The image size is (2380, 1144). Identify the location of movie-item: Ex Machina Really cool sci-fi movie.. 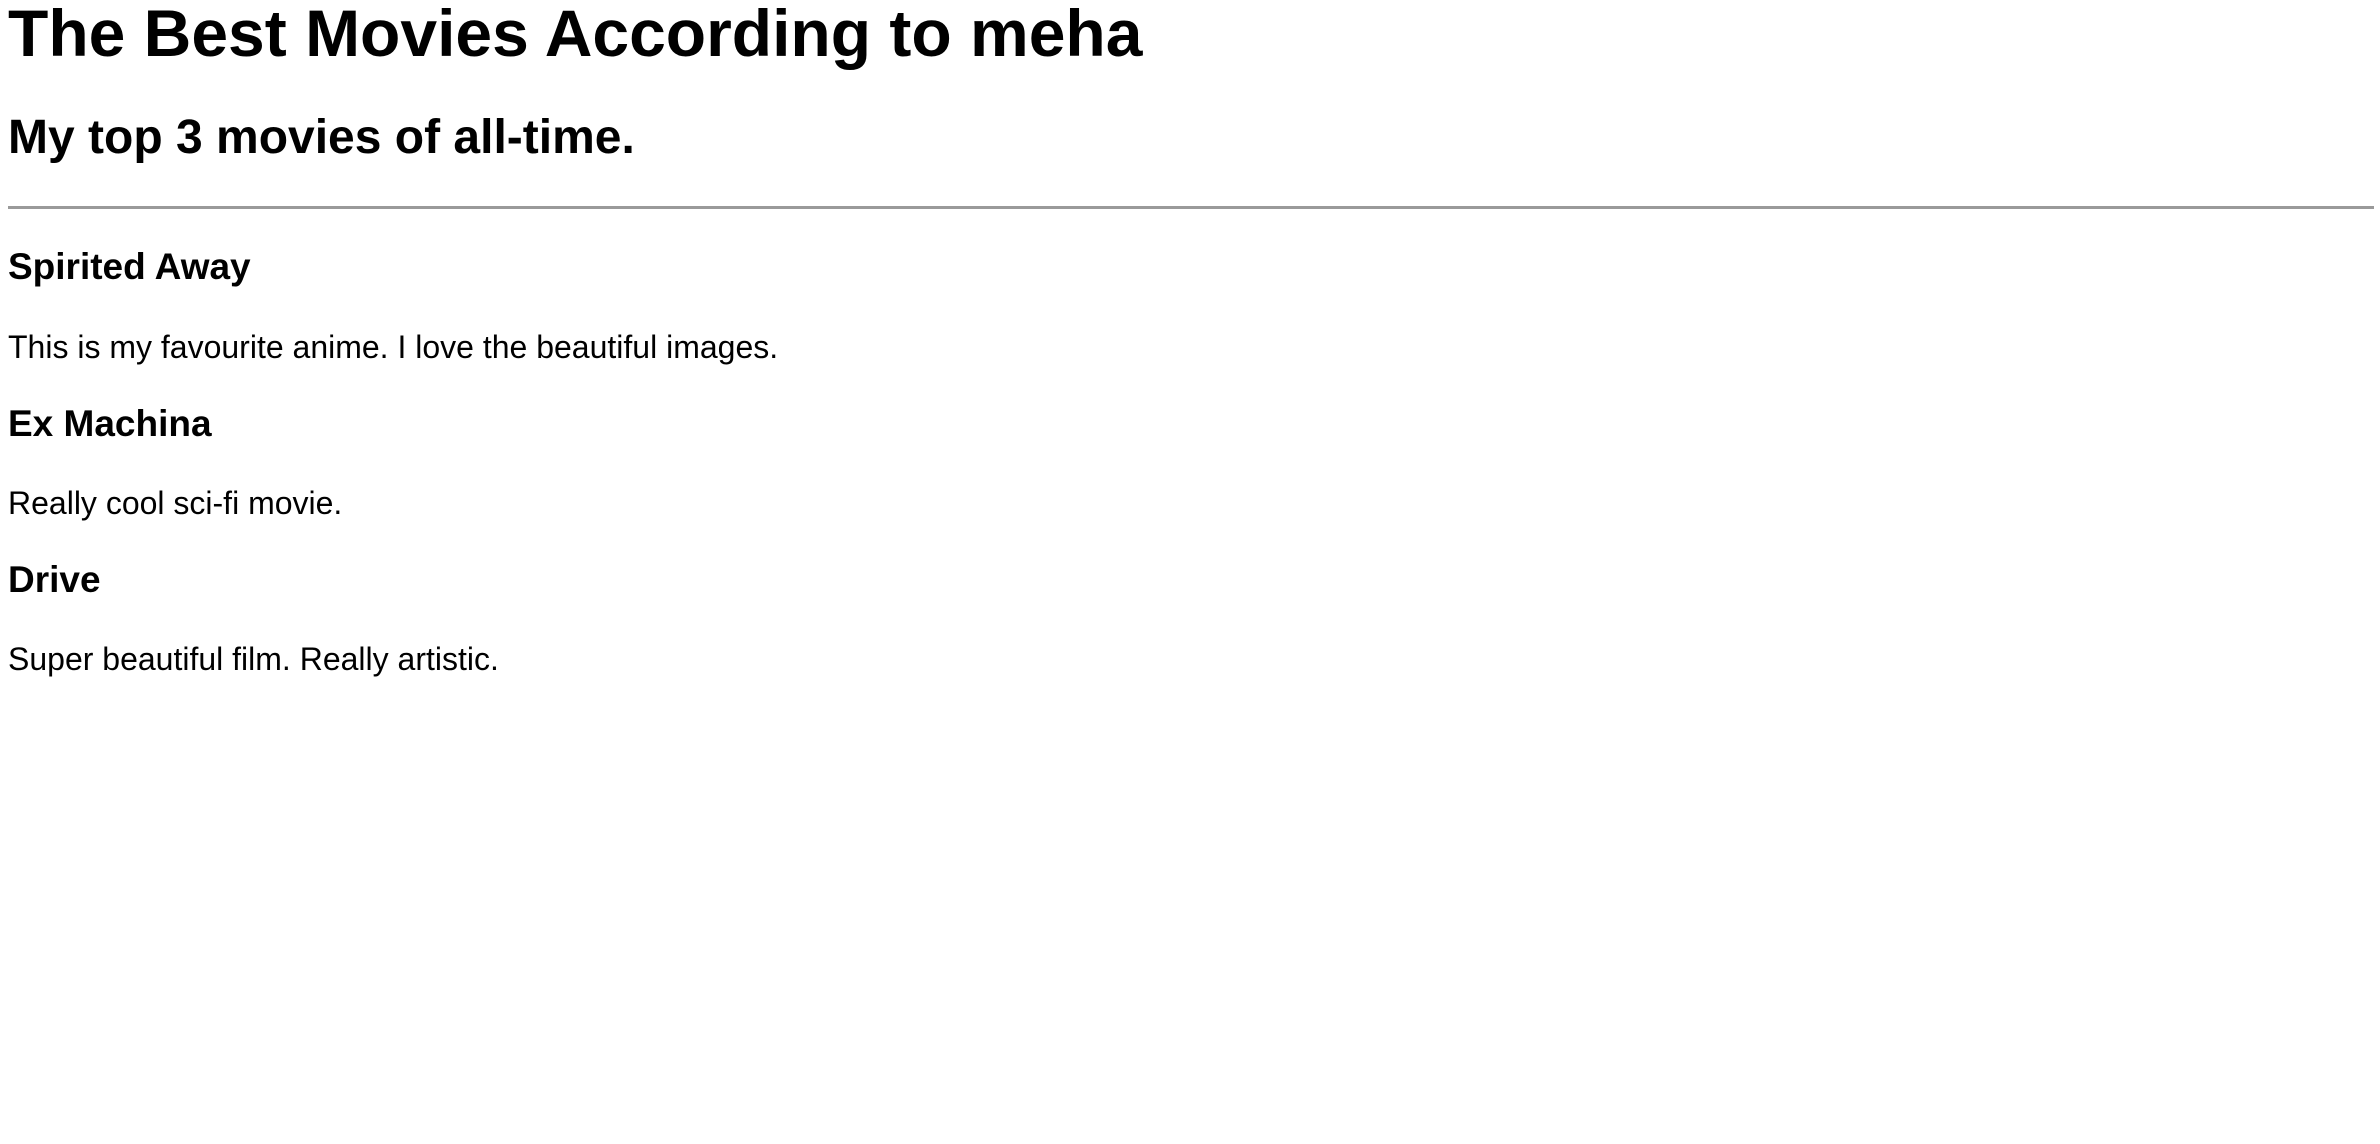
(1190, 462).